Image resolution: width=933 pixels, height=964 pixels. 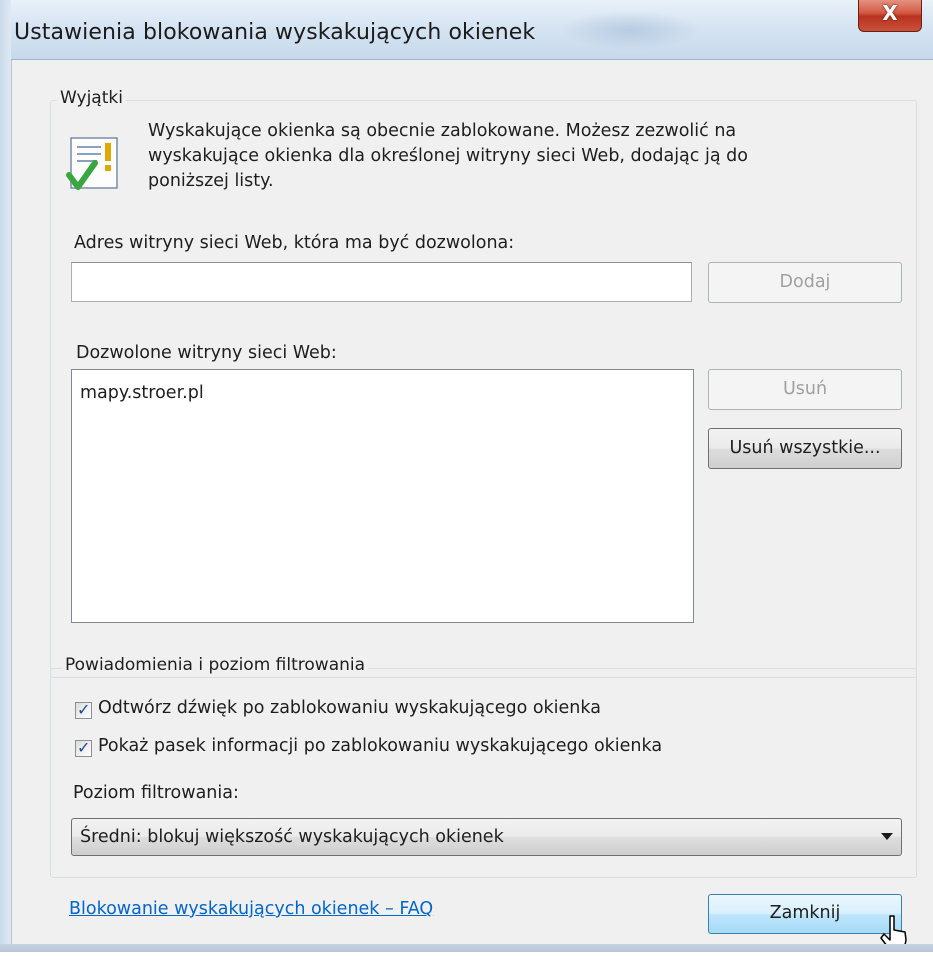 I want to click on close-icon: X, so click(x=890, y=13).